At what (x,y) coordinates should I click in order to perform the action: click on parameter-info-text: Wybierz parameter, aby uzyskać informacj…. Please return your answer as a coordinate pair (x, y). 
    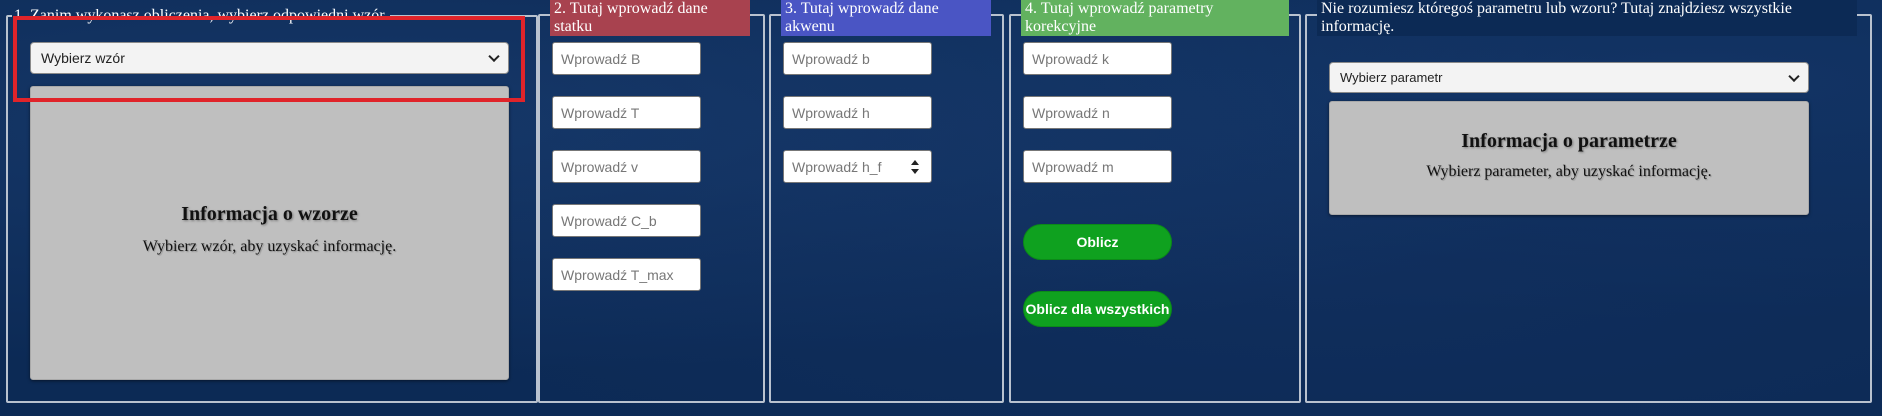
    Looking at the image, I should click on (1569, 171).